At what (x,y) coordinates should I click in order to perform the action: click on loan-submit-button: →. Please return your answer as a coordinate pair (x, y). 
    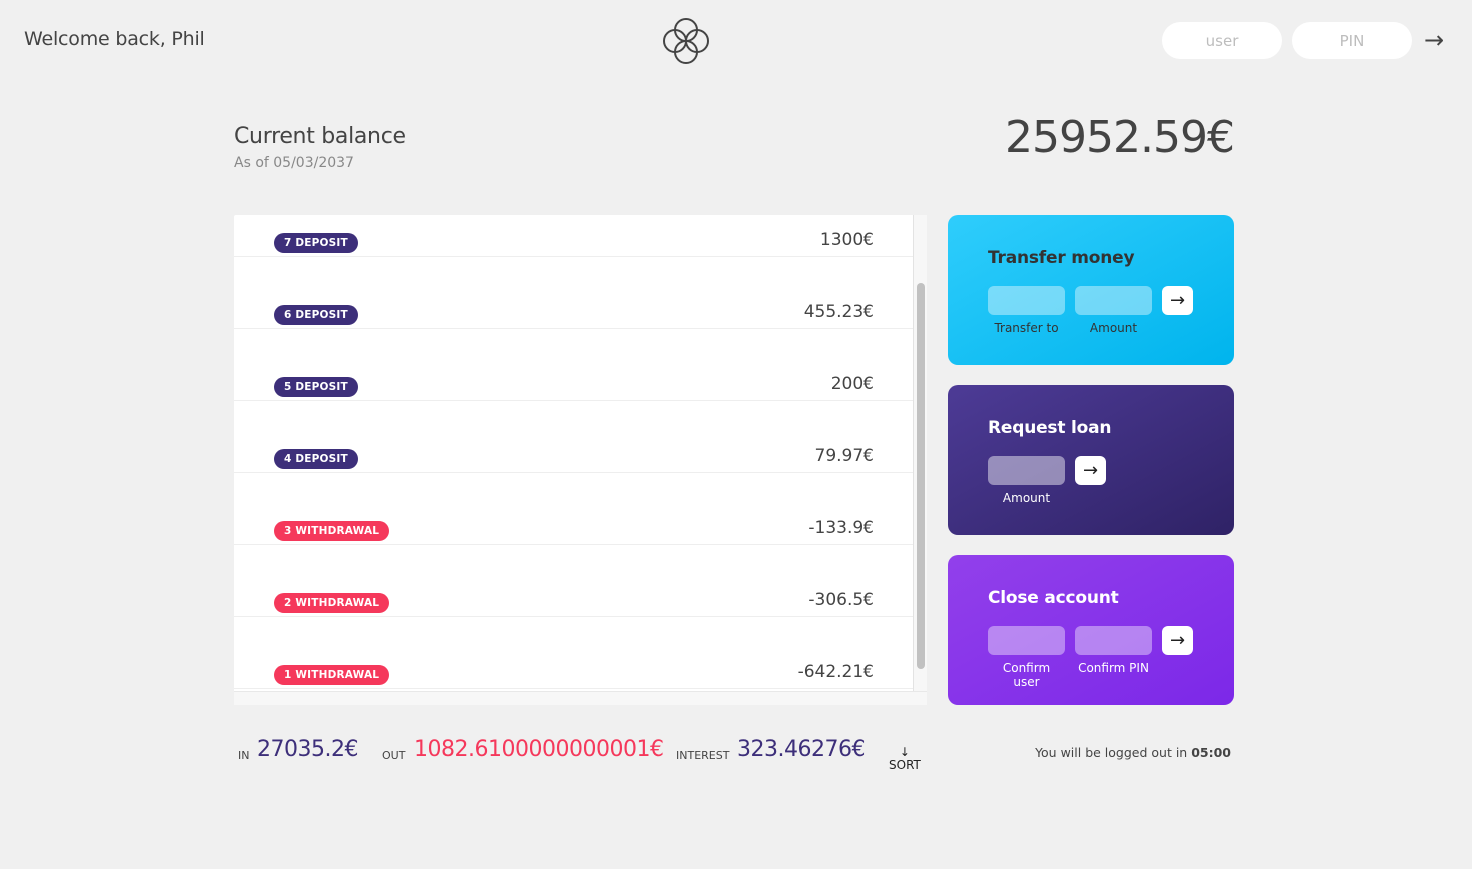
    Looking at the image, I should click on (1090, 470).